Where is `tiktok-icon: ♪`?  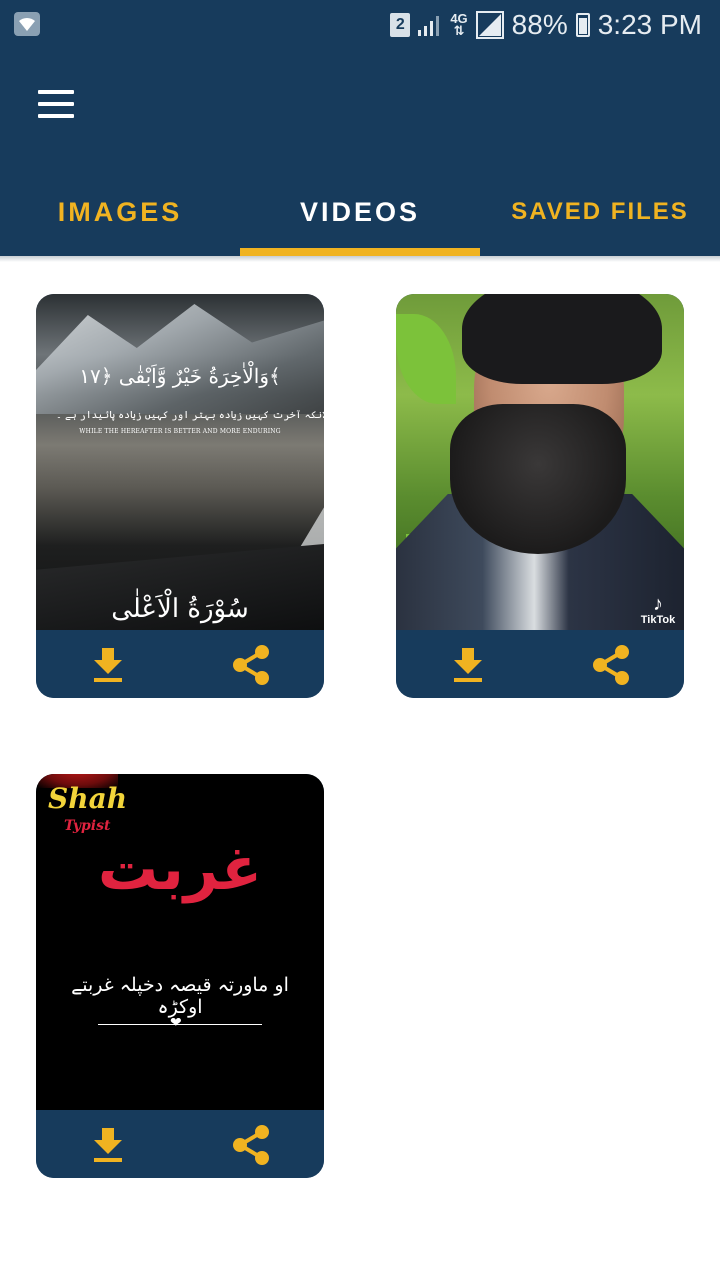
tiktok-icon: ♪ is located at coordinates (658, 604).